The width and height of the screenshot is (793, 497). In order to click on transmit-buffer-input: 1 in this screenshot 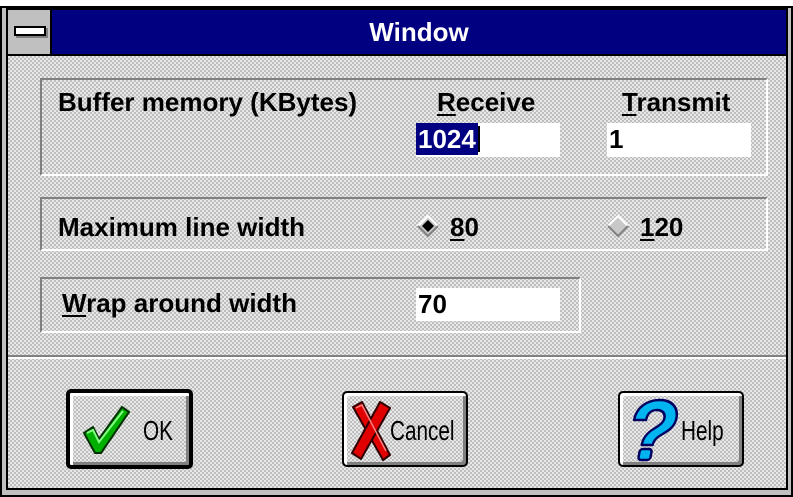, I will do `click(679, 140)`.